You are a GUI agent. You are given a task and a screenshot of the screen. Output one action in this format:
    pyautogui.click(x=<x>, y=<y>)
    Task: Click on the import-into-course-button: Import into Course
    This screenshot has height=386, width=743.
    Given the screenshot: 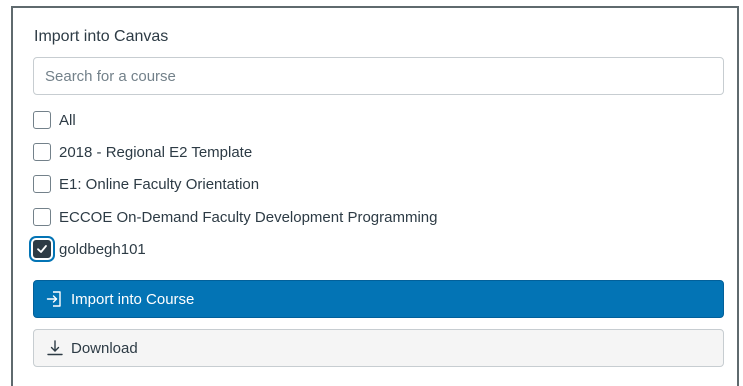 What is the action you would take?
    pyautogui.click(x=378, y=299)
    